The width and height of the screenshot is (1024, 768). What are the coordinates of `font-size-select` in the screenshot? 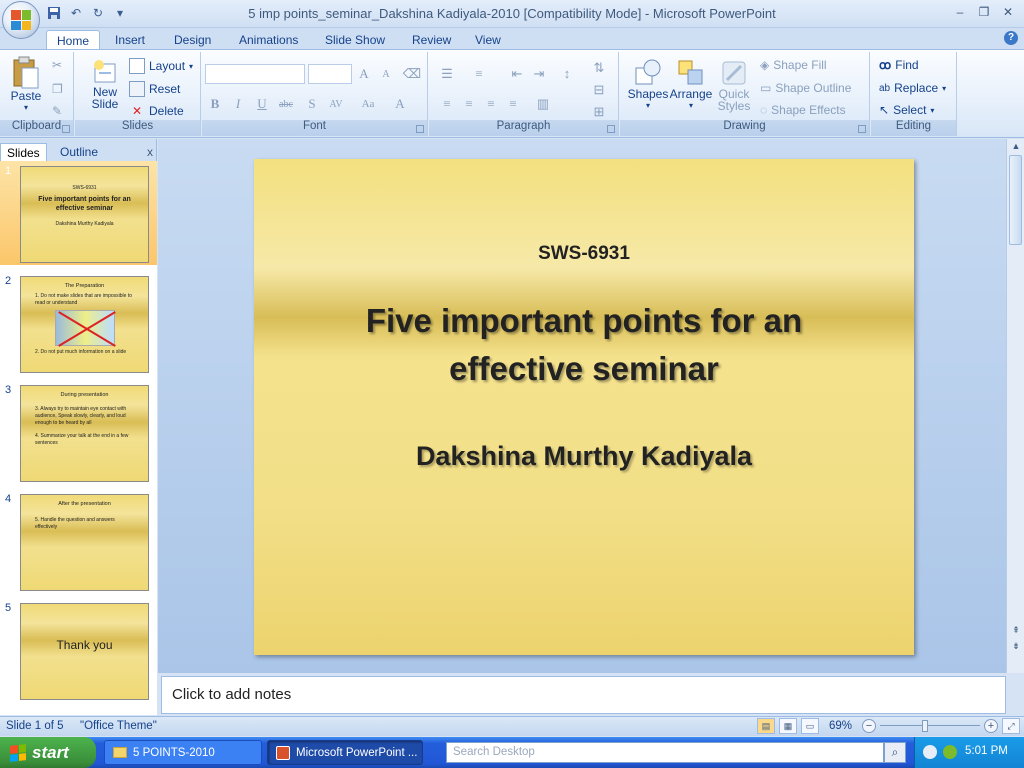 It's located at (330, 74).